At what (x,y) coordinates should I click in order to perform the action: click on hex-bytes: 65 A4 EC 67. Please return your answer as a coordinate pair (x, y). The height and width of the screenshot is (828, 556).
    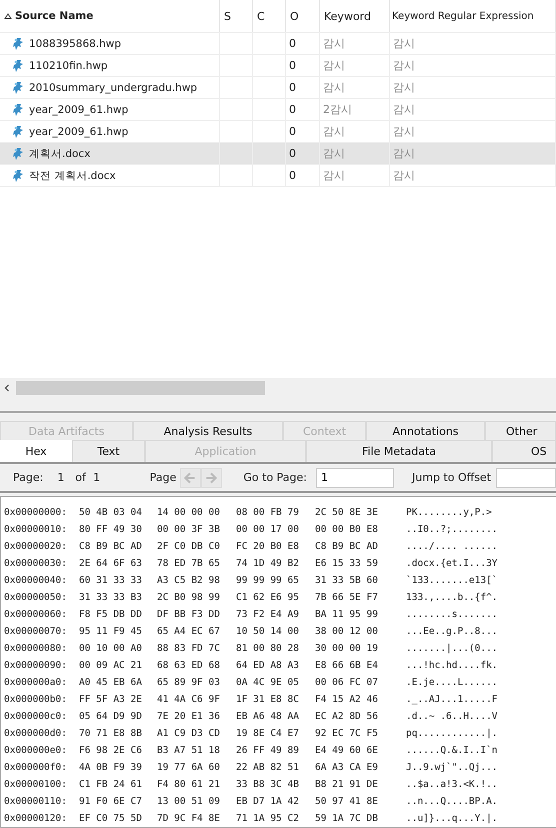
    Looking at the image, I should click on (189, 631).